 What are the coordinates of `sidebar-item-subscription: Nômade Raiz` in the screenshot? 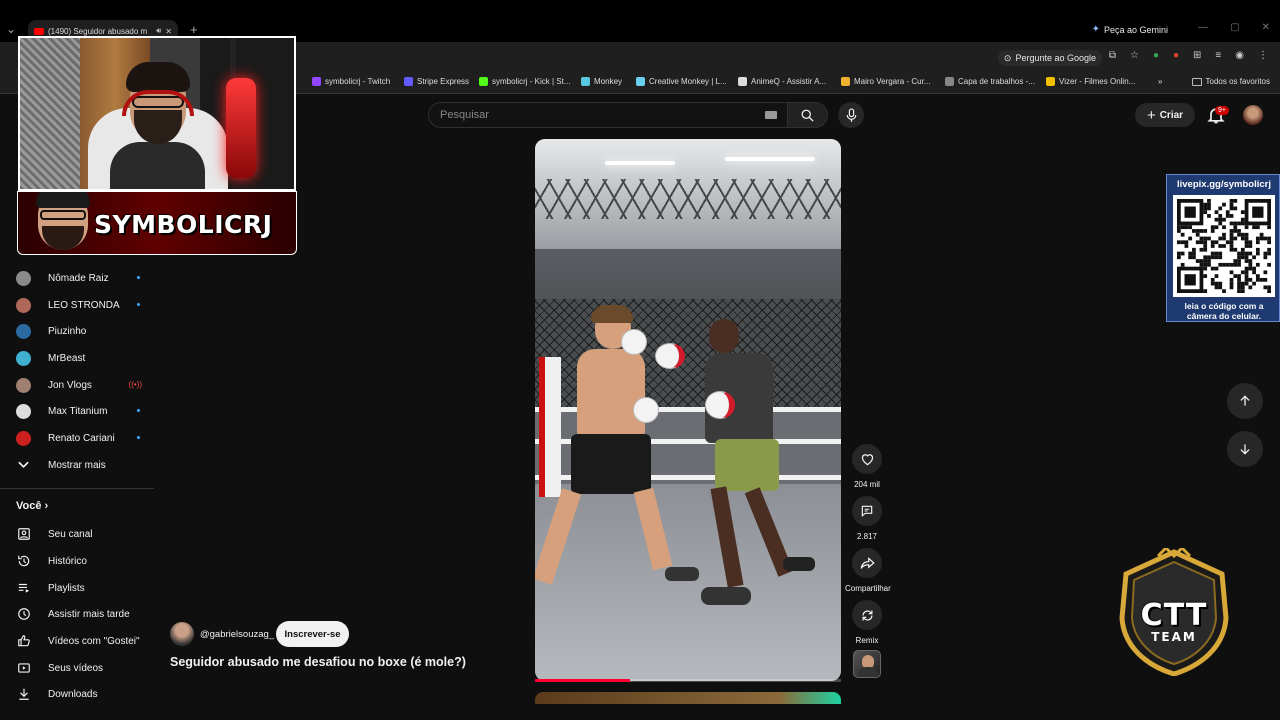 It's located at (81, 278).